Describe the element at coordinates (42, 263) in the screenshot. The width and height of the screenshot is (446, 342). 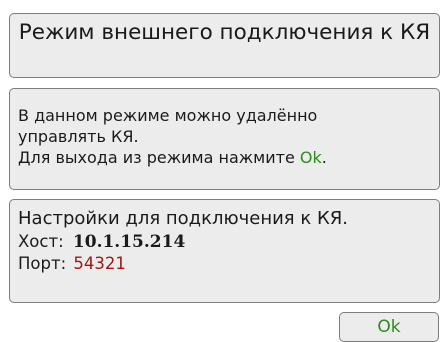
I see `port-label: Порт:` at that location.